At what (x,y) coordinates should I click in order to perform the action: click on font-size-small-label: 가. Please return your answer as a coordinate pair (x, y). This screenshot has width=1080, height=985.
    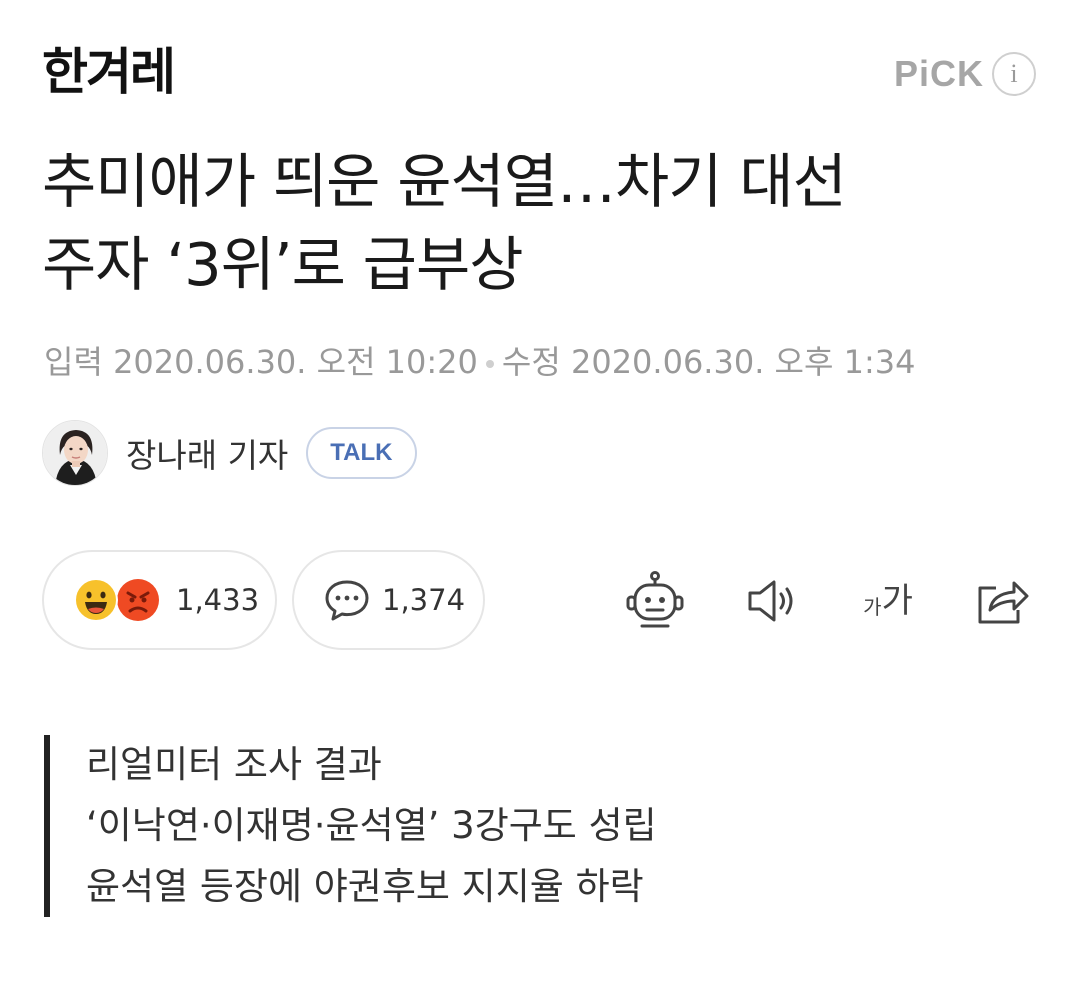
    Looking at the image, I should click on (872, 607).